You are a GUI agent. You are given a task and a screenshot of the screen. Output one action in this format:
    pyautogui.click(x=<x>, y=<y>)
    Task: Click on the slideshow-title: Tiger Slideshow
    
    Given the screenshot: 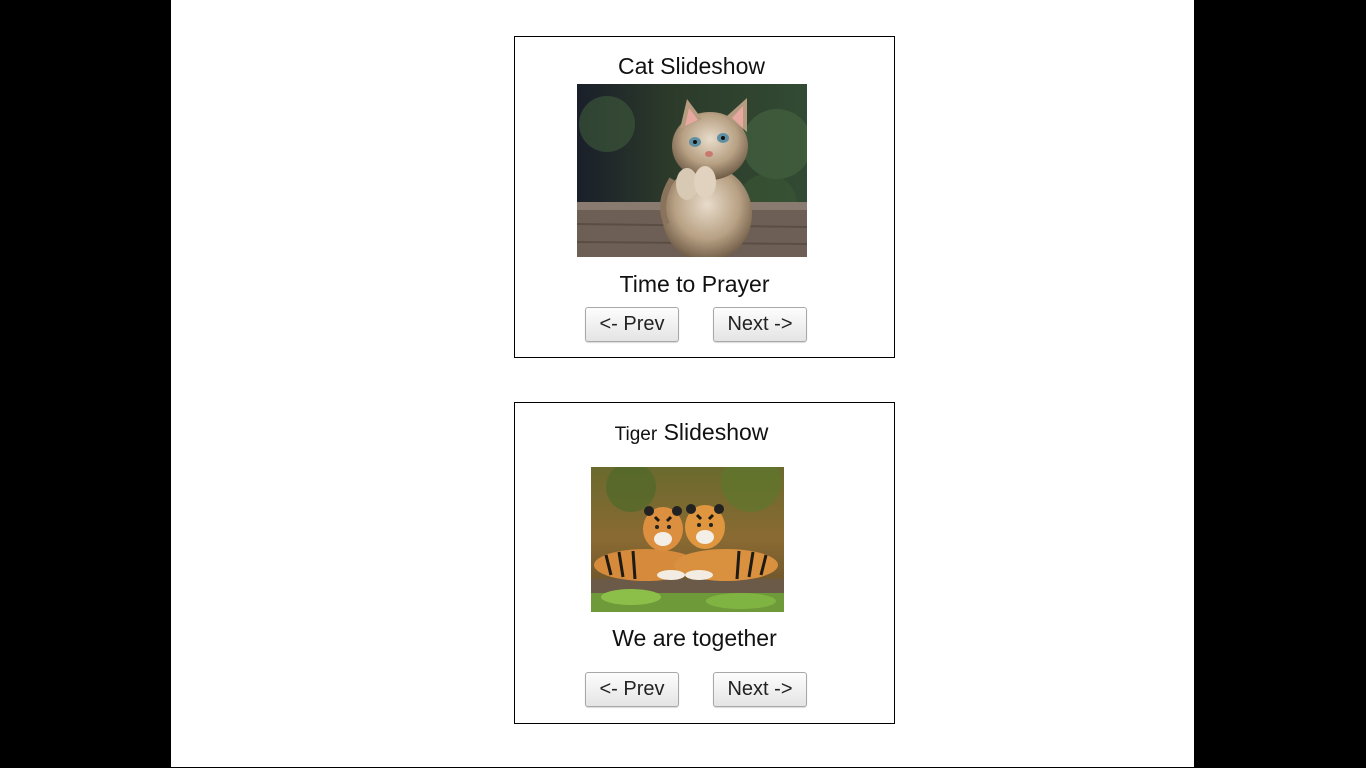 What is the action you would take?
    pyautogui.click(x=691, y=433)
    